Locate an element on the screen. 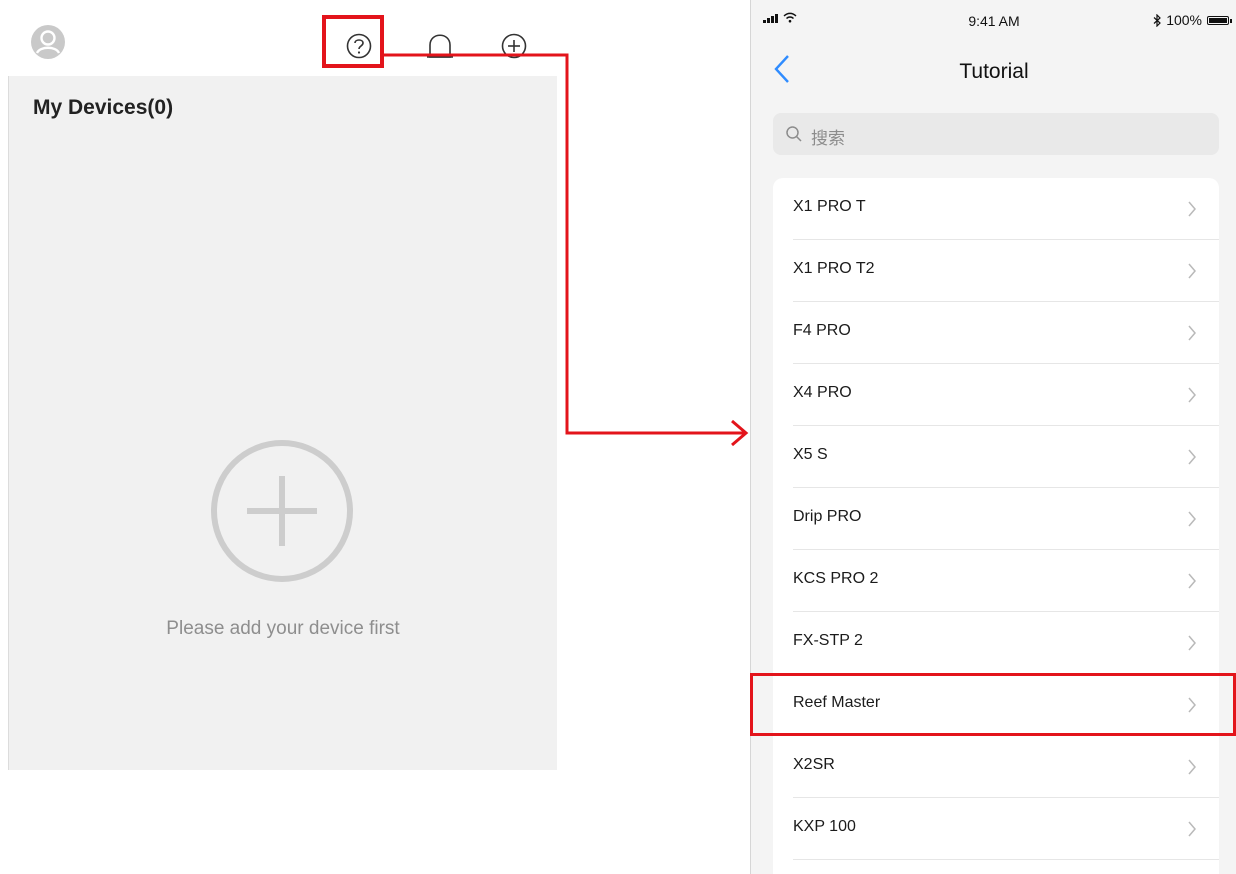  list-item-label: X2SR is located at coordinates (814, 764).